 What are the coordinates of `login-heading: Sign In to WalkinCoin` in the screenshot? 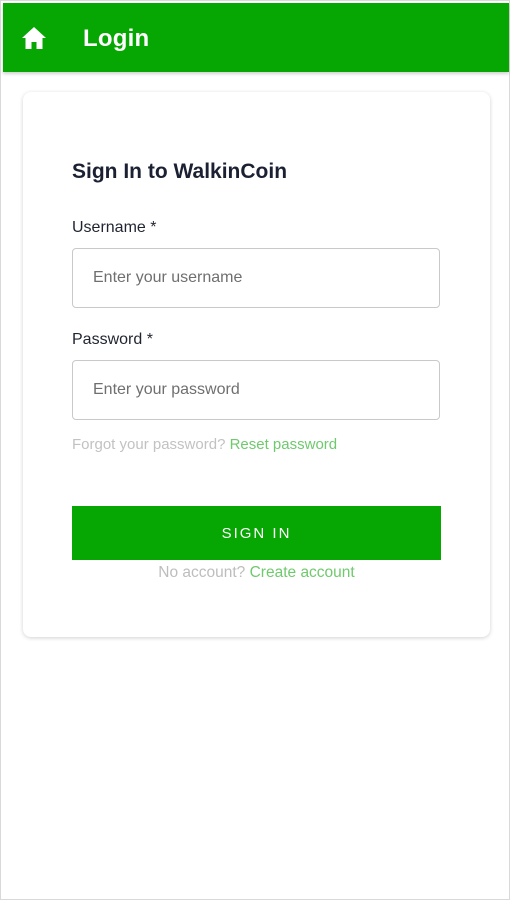 It's located at (180, 171).